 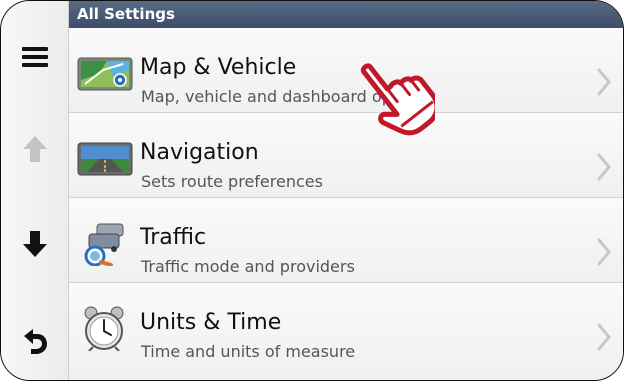 What do you see at coordinates (173, 237) in the screenshot?
I see `settings-item-title: Traffic` at bounding box center [173, 237].